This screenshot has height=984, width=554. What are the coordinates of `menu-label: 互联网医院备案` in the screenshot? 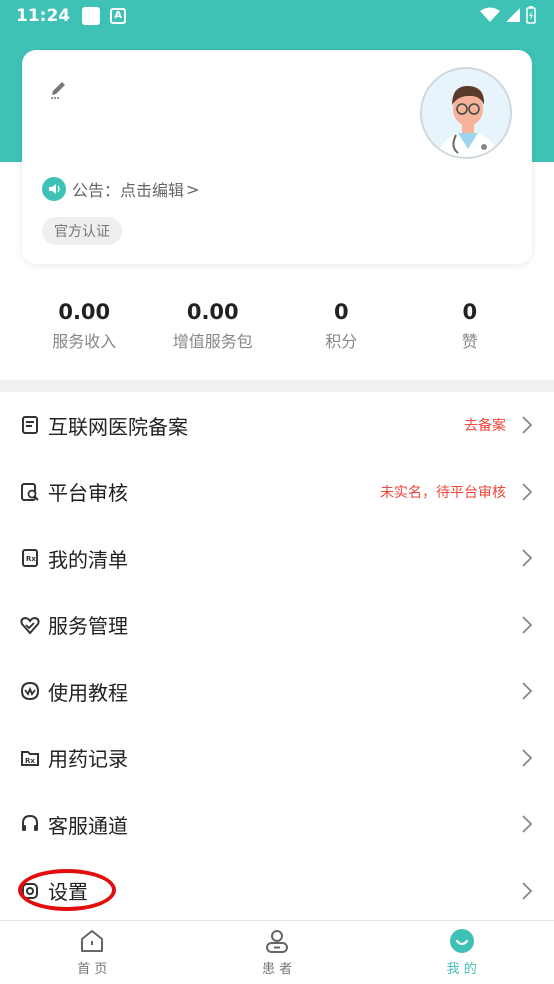 It's located at (118, 426).